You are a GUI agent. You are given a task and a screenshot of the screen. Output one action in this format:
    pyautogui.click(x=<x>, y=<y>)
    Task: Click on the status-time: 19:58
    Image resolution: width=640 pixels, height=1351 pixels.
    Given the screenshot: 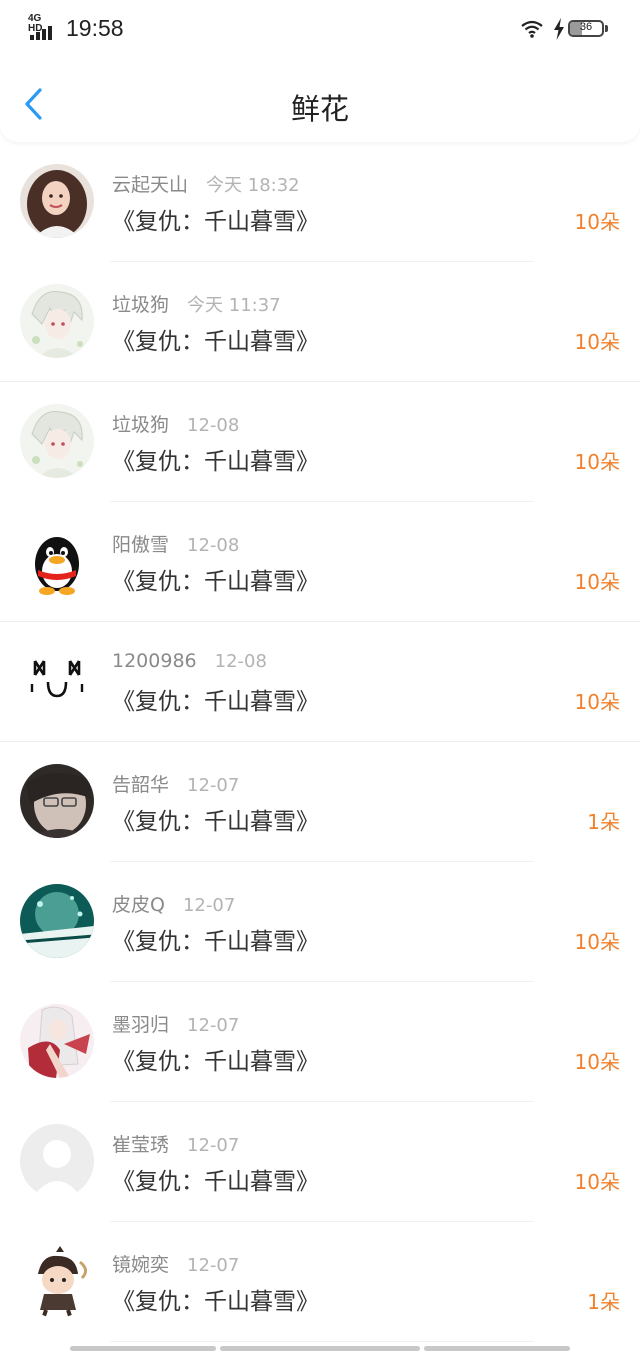 What is the action you would take?
    pyautogui.click(x=95, y=28)
    